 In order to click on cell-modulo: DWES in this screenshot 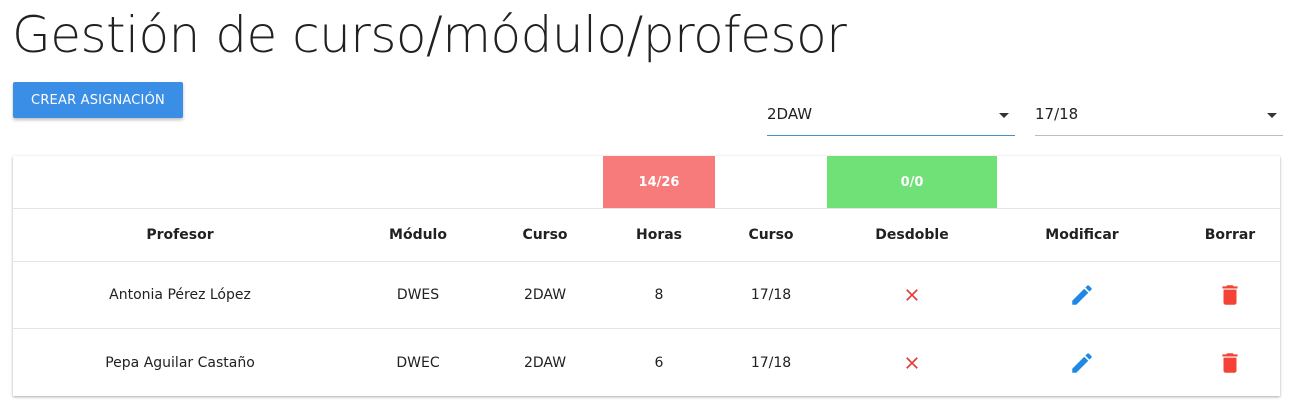, I will do `click(418, 295)`.